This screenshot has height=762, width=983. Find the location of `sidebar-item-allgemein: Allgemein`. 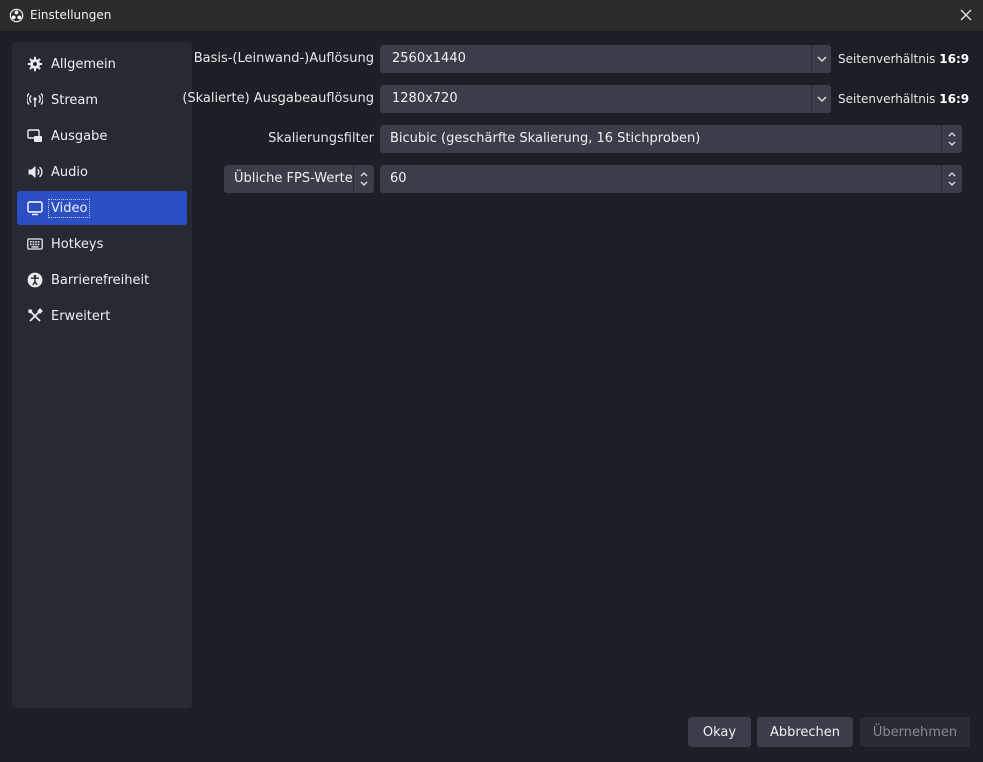

sidebar-item-allgemein: Allgemein is located at coordinates (102, 64).